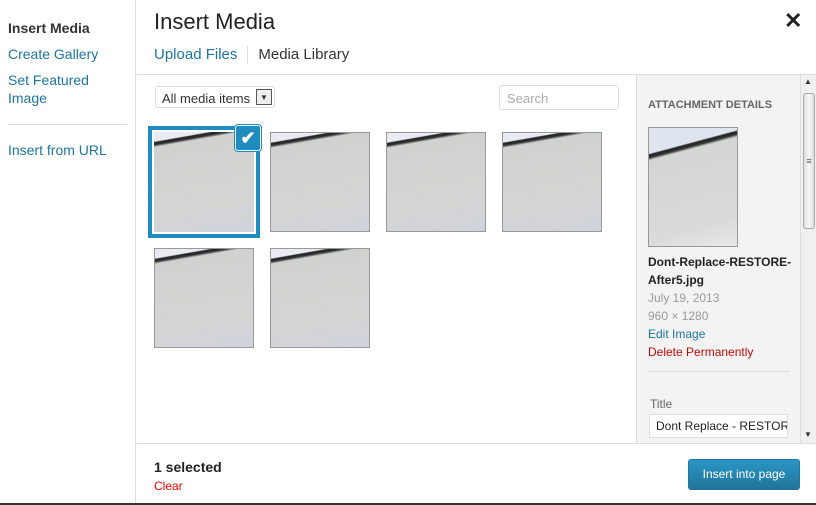 The image size is (816, 505). I want to click on chevron-down-icon: ▼, so click(264, 97).